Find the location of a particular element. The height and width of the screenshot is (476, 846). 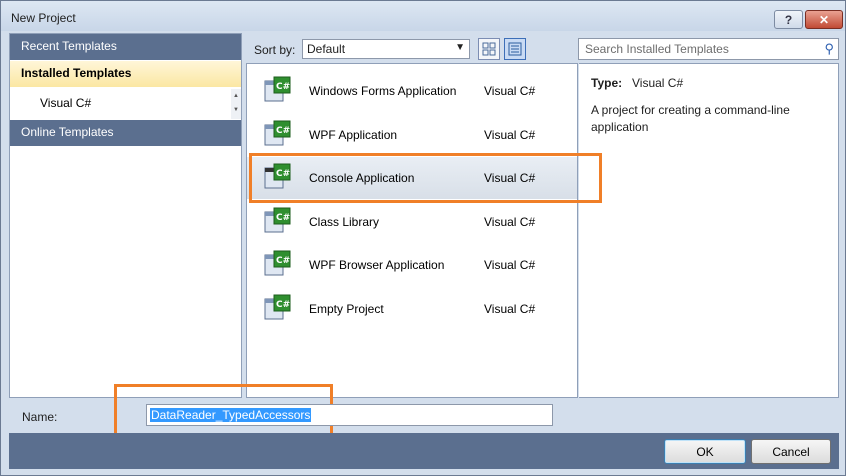

template-row: C# WPF Browser Application Visual C# is located at coordinates (412, 265).